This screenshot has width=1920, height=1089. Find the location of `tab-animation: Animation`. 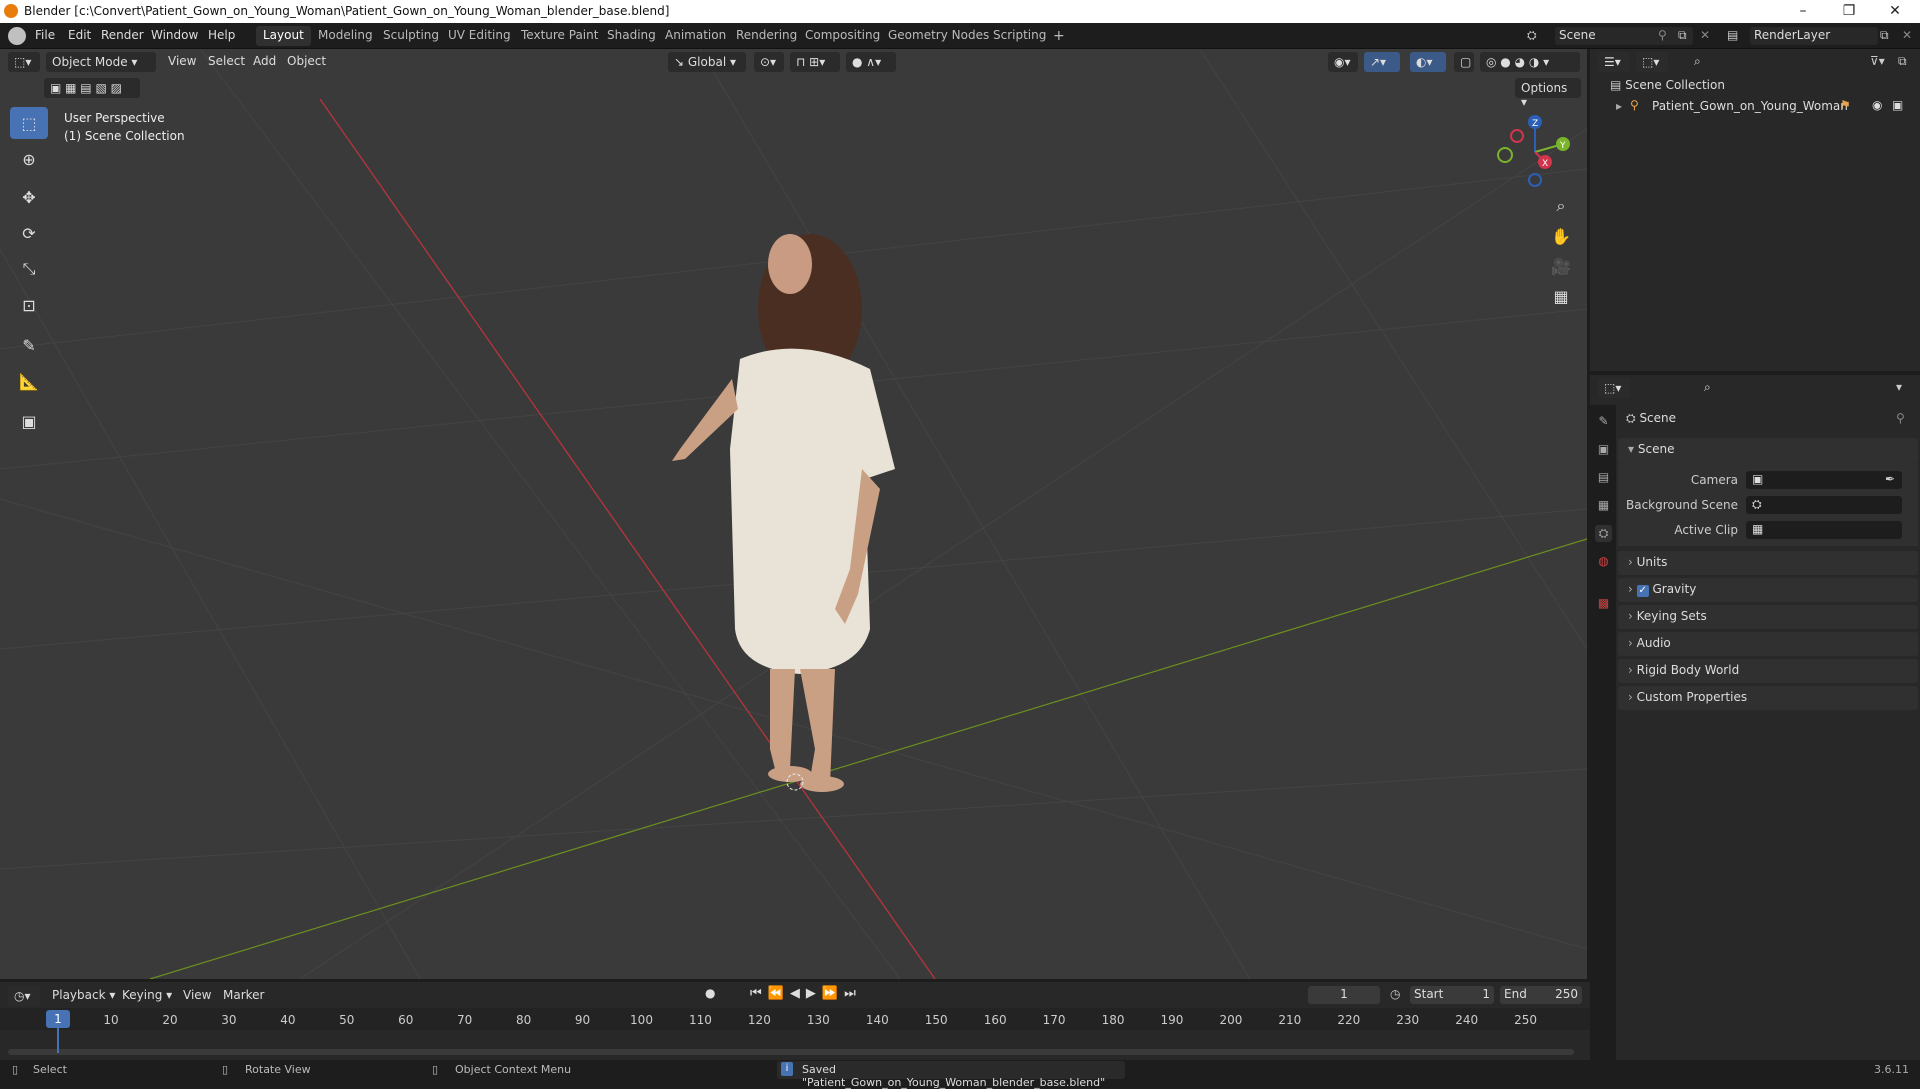

tab-animation: Animation is located at coordinates (695, 36).